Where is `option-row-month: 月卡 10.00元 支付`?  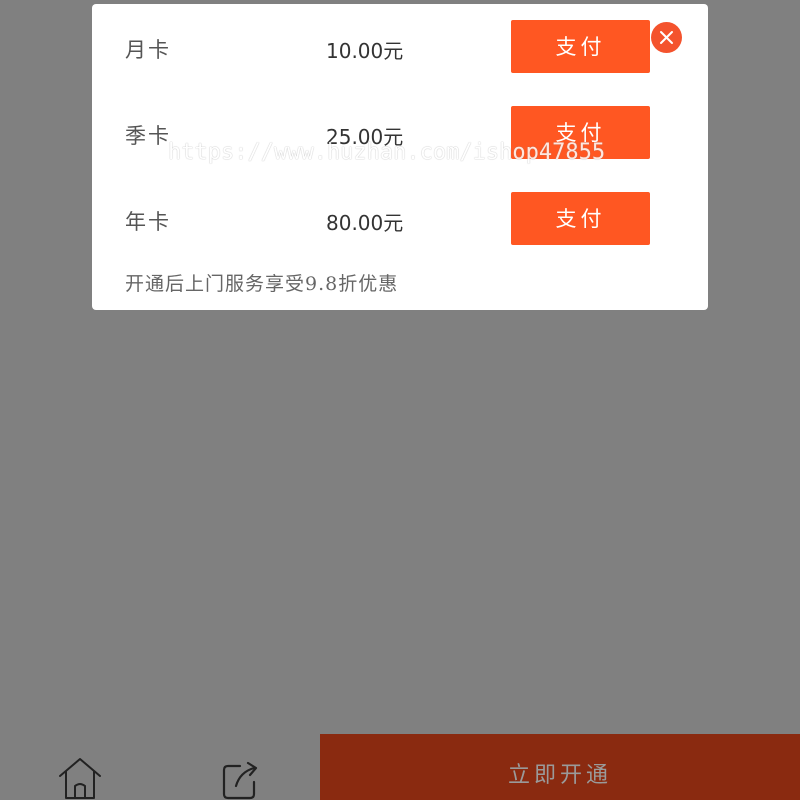
option-row-month: 月卡 10.00元 支付 is located at coordinates (400, 47).